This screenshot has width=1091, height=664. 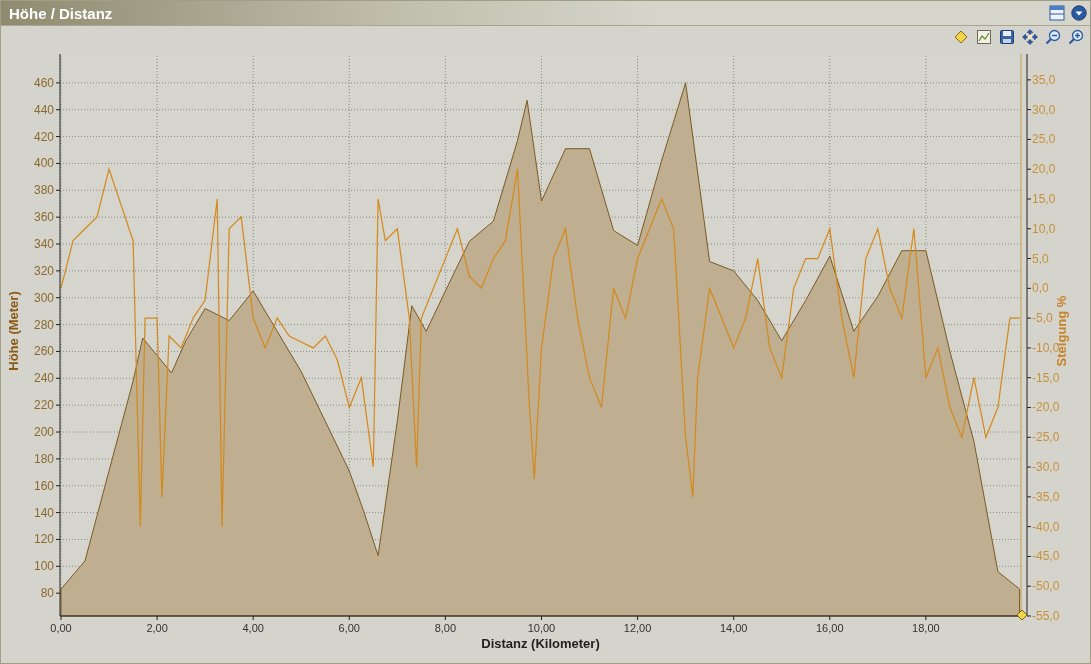 What do you see at coordinates (540, 643) in the screenshot?
I see `axis-title: Distanz (Kilometer)` at bounding box center [540, 643].